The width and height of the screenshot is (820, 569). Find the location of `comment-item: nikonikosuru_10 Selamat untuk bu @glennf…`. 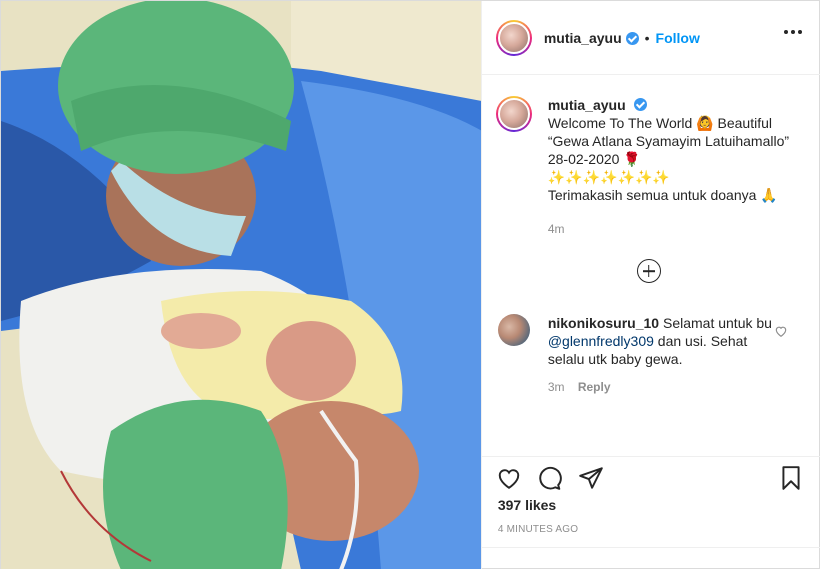

comment-item: nikonikosuru_10 Selamat untuk bu @glennf… is located at coordinates (635, 355).